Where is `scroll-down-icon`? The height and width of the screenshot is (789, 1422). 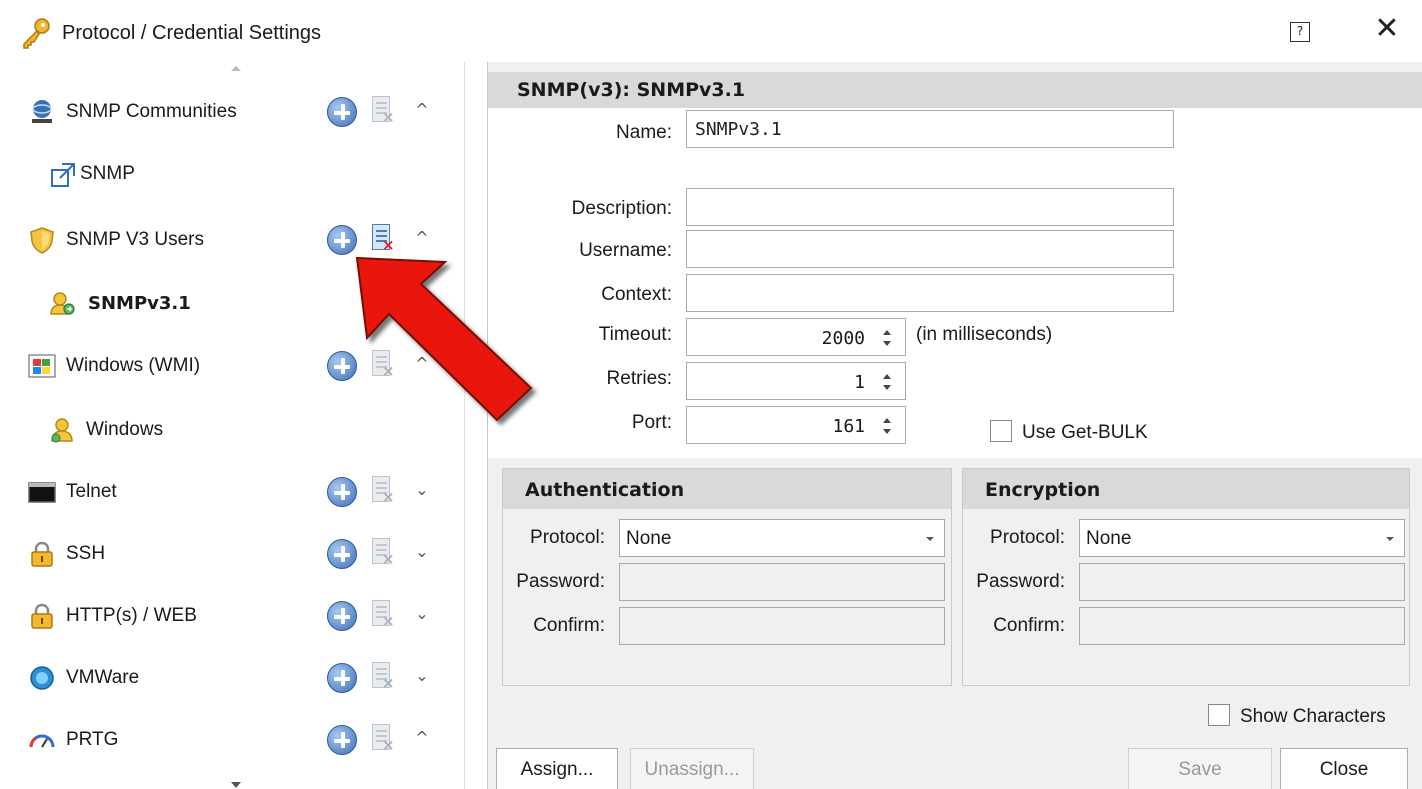
scroll-down-icon is located at coordinates (236, 785).